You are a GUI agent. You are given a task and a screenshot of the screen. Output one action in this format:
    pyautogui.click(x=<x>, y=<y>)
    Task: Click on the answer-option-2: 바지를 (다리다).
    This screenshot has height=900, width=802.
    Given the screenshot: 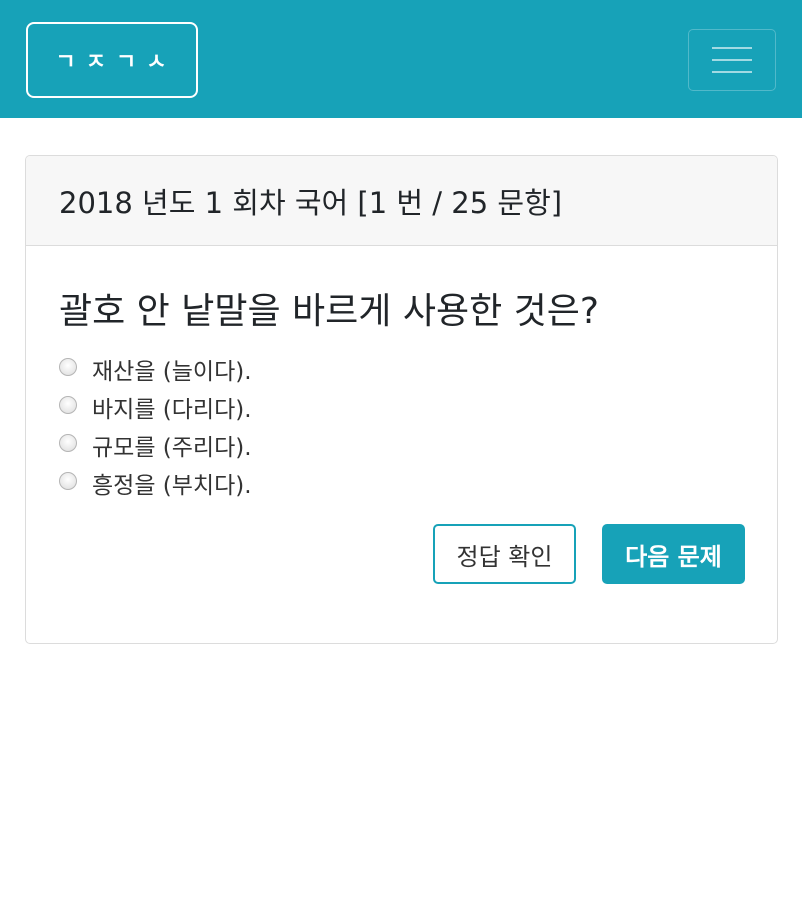 What is the action you would take?
    pyautogui.click(x=155, y=407)
    